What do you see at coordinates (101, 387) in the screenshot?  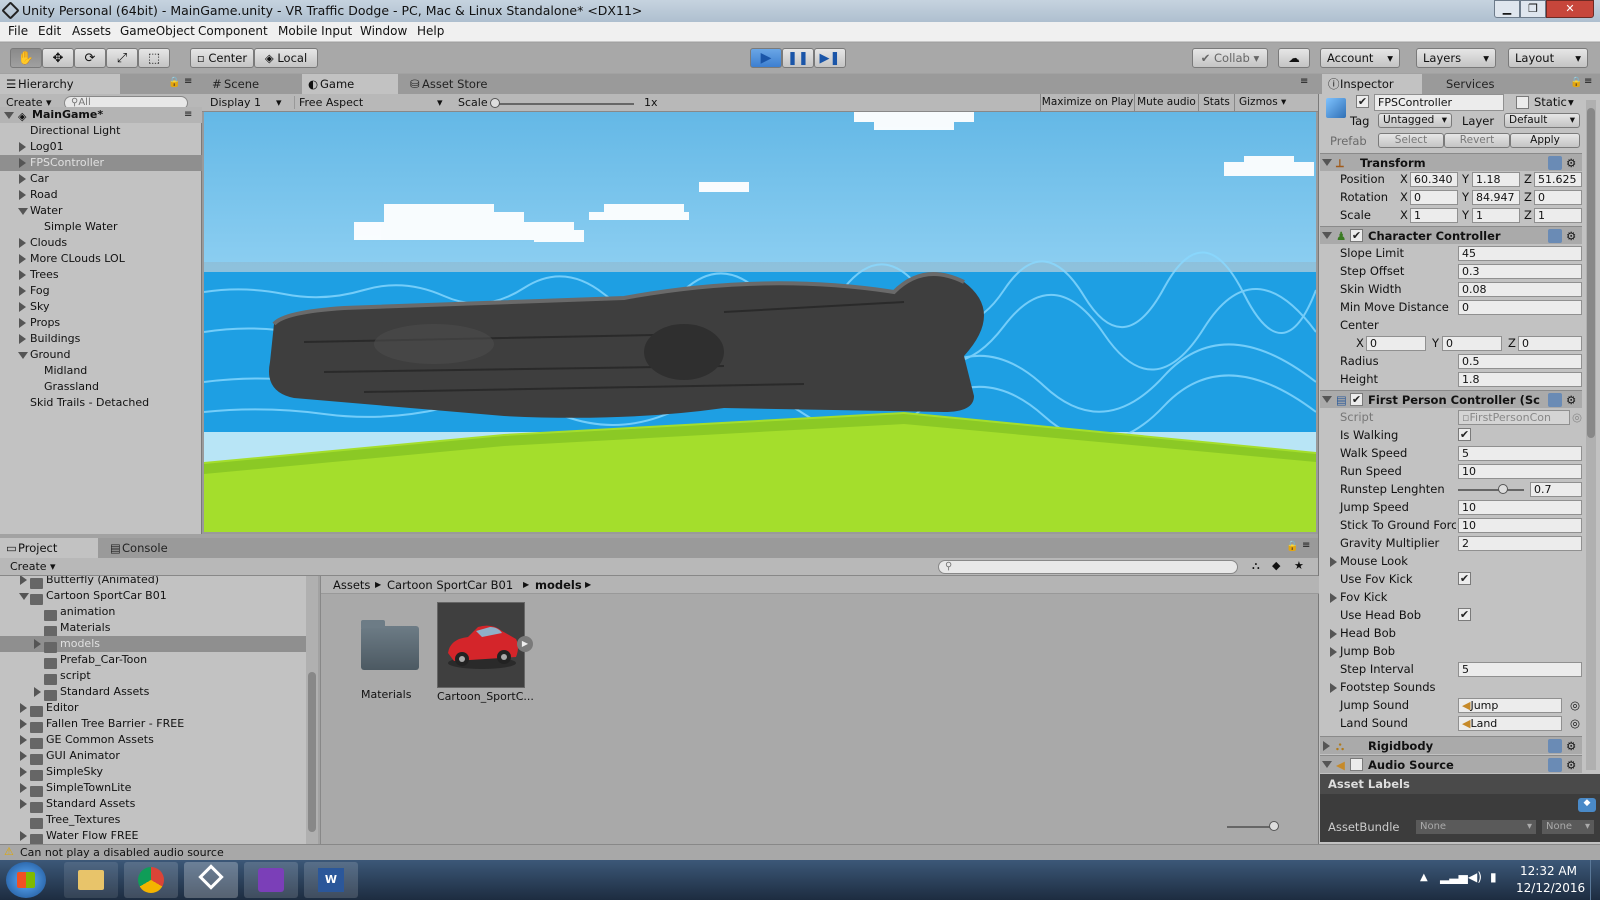 I see `hierarchy-item-grassland: Grassland` at bounding box center [101, 387].